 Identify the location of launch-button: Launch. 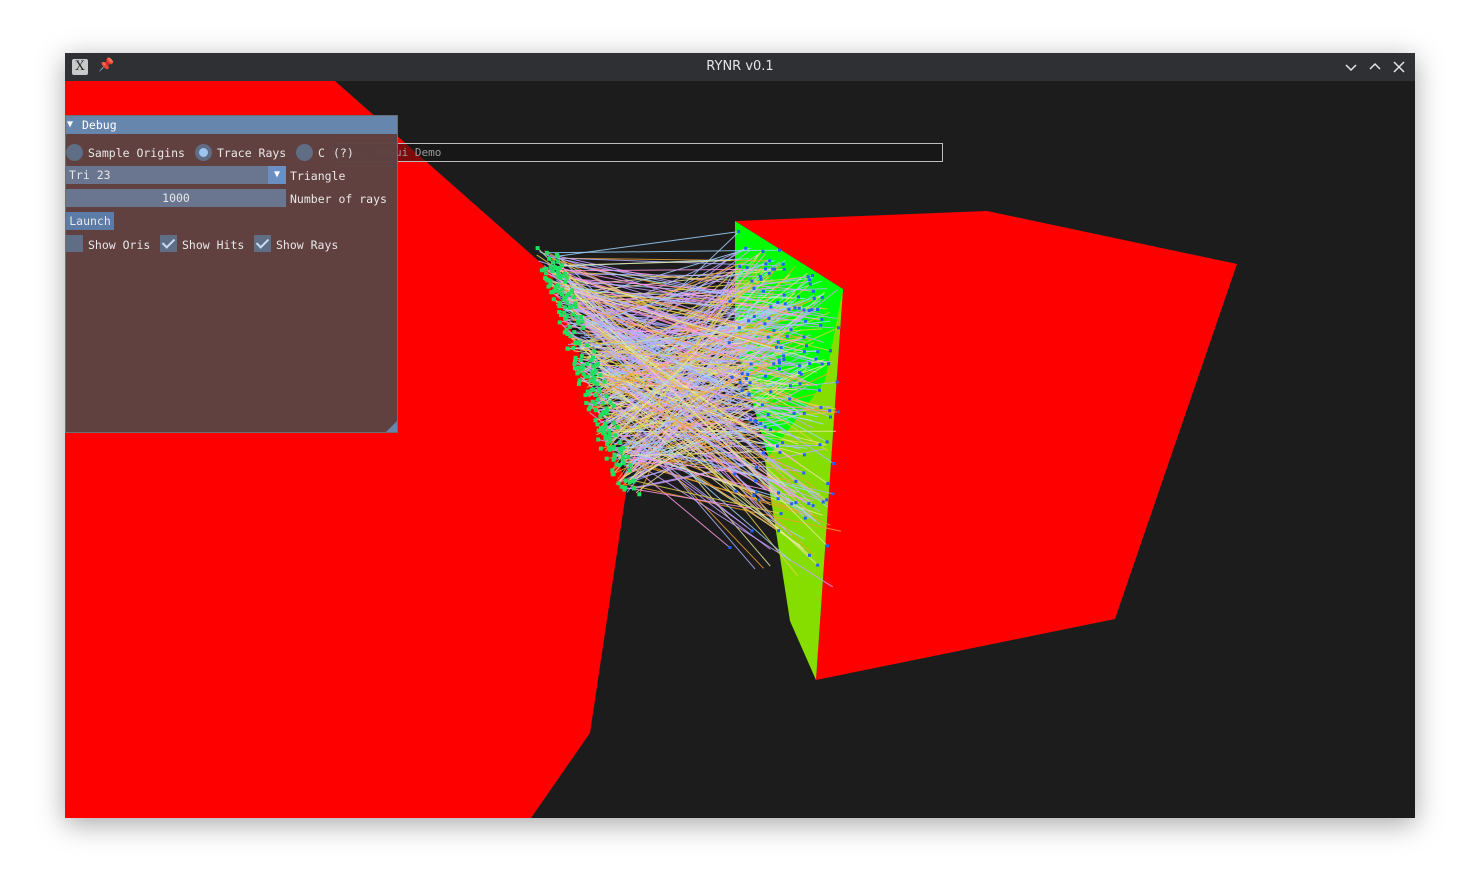
(90, 221).